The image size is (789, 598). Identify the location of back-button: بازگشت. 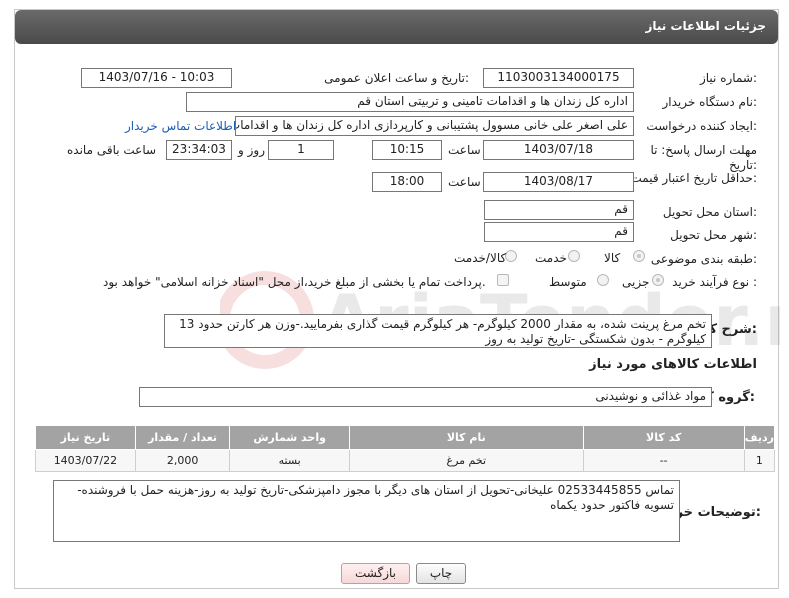
(375, 573).